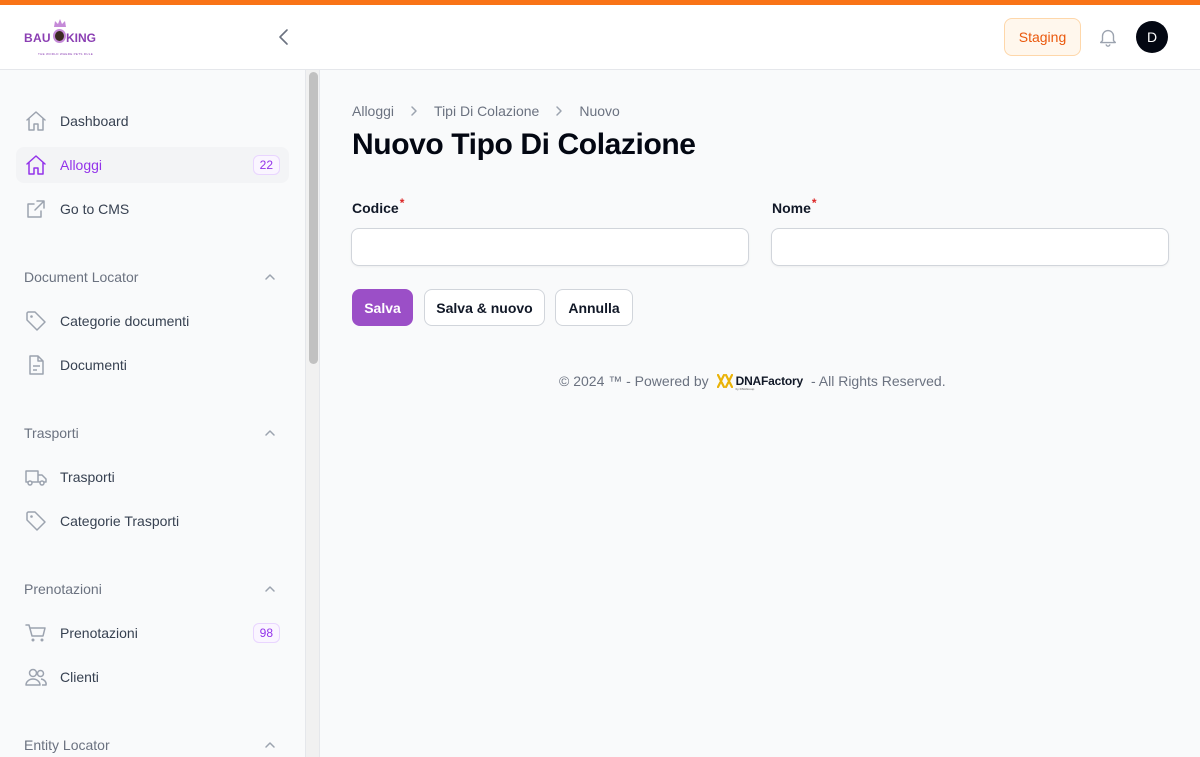  Describe the element at coordinates (382, 307) in the screenshot. I see `save-button: Salva` at that location.